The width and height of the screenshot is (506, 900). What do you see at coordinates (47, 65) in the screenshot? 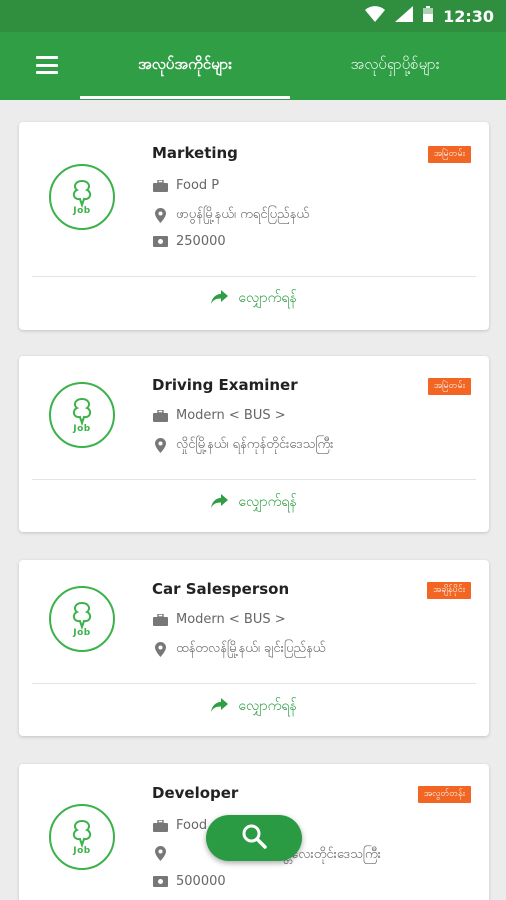
I see `menu-icon` at bounding box center [47, 65].